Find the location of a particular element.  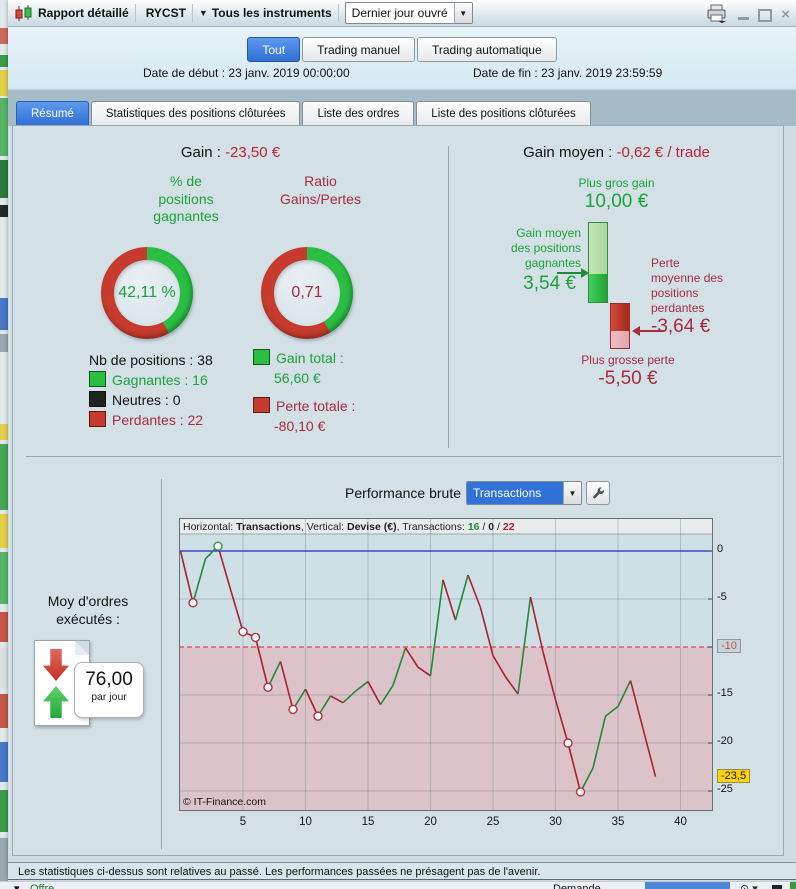

gain-bar-lower is located at coordinates (598, 288).